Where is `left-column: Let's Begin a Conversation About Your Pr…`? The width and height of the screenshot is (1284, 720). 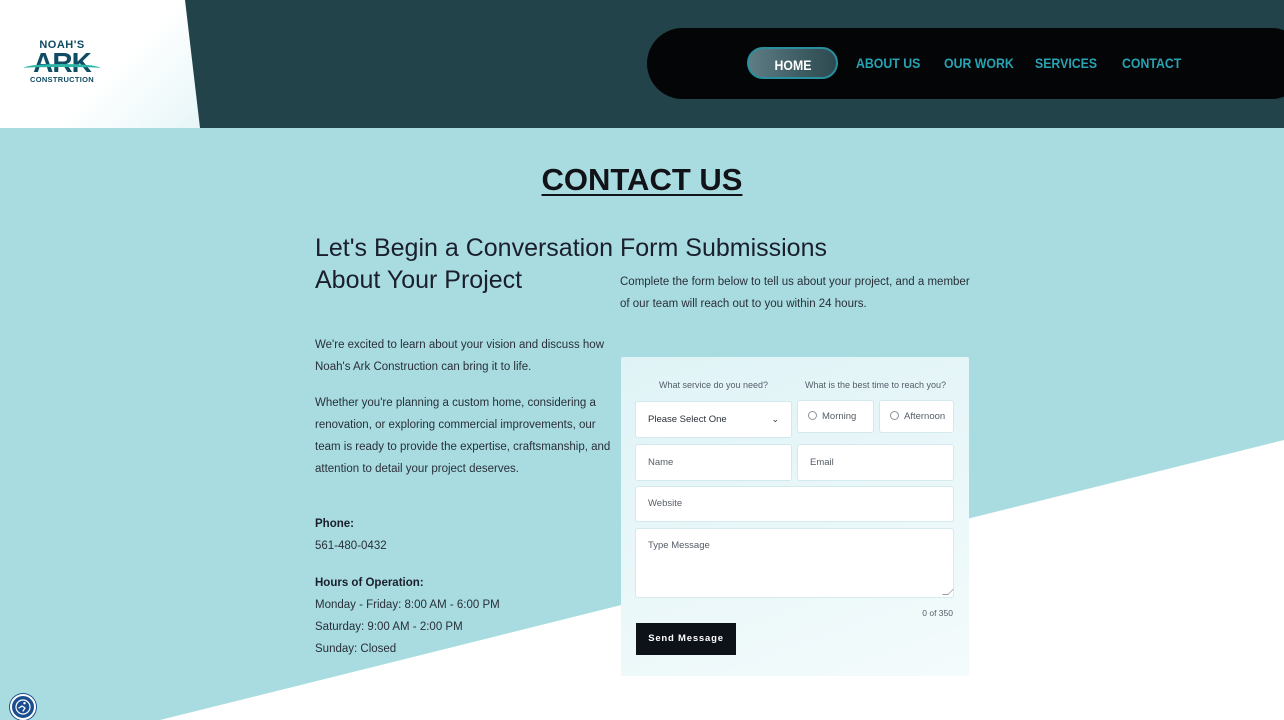
left-column: Let's Begin a Conversation About Your Pr… is located at coordinates (465, 264).